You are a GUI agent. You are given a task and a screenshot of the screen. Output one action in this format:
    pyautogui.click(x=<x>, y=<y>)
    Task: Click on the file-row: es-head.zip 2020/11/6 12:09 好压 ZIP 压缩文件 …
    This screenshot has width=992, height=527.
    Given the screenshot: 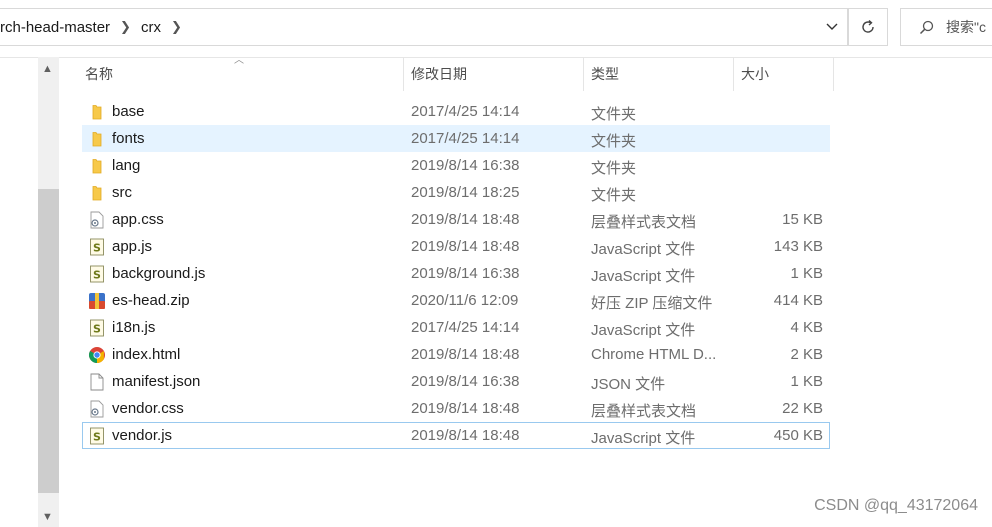 What is the action you would take?
    pyautogui.click(x=456, y=300)
    